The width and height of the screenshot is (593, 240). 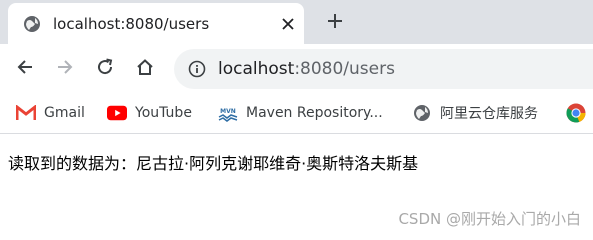 I want to click on close-icon, so click(x=288, y=24).